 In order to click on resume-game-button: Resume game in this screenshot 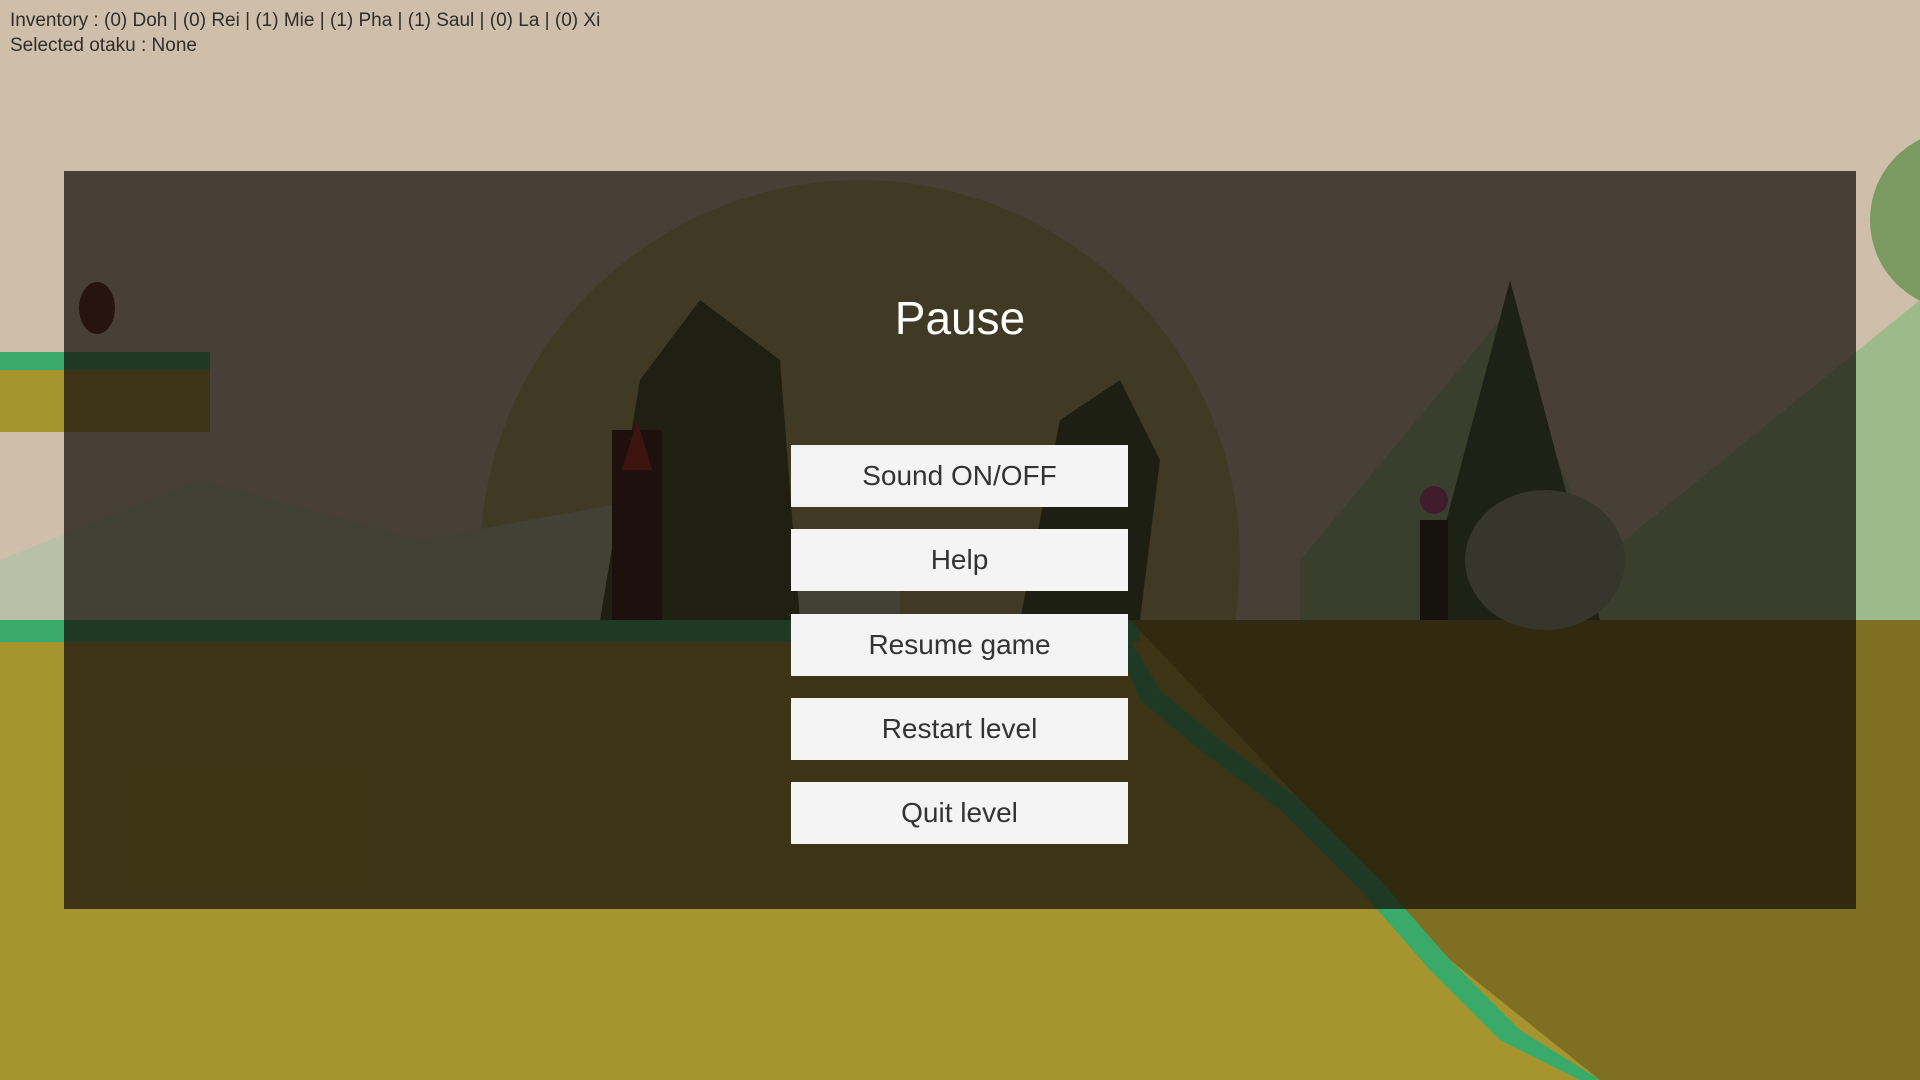, I will do `click(959, 645)`.